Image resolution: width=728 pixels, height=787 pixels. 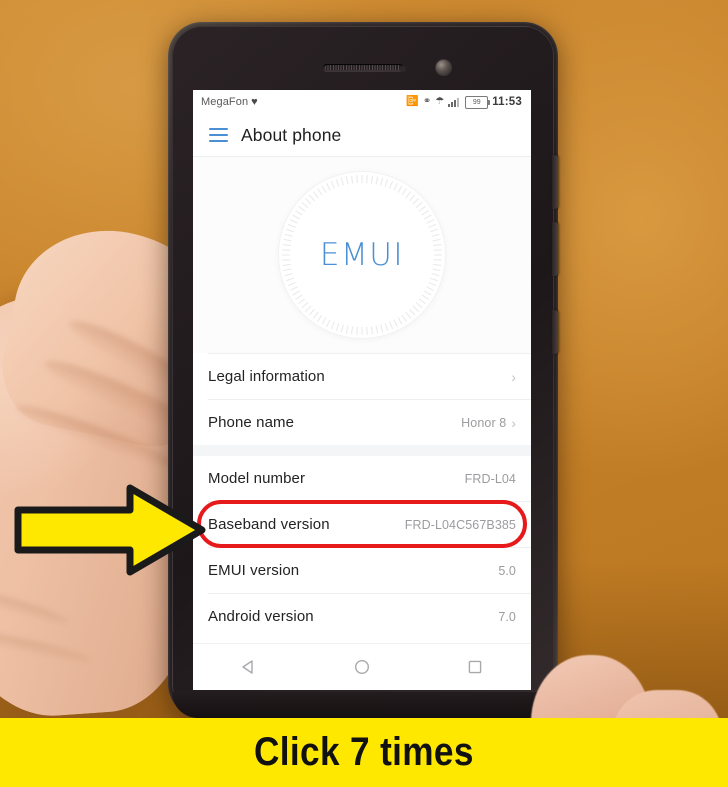 I want to click on emui-wordmark: EMUI, so click(x=362, y=255).